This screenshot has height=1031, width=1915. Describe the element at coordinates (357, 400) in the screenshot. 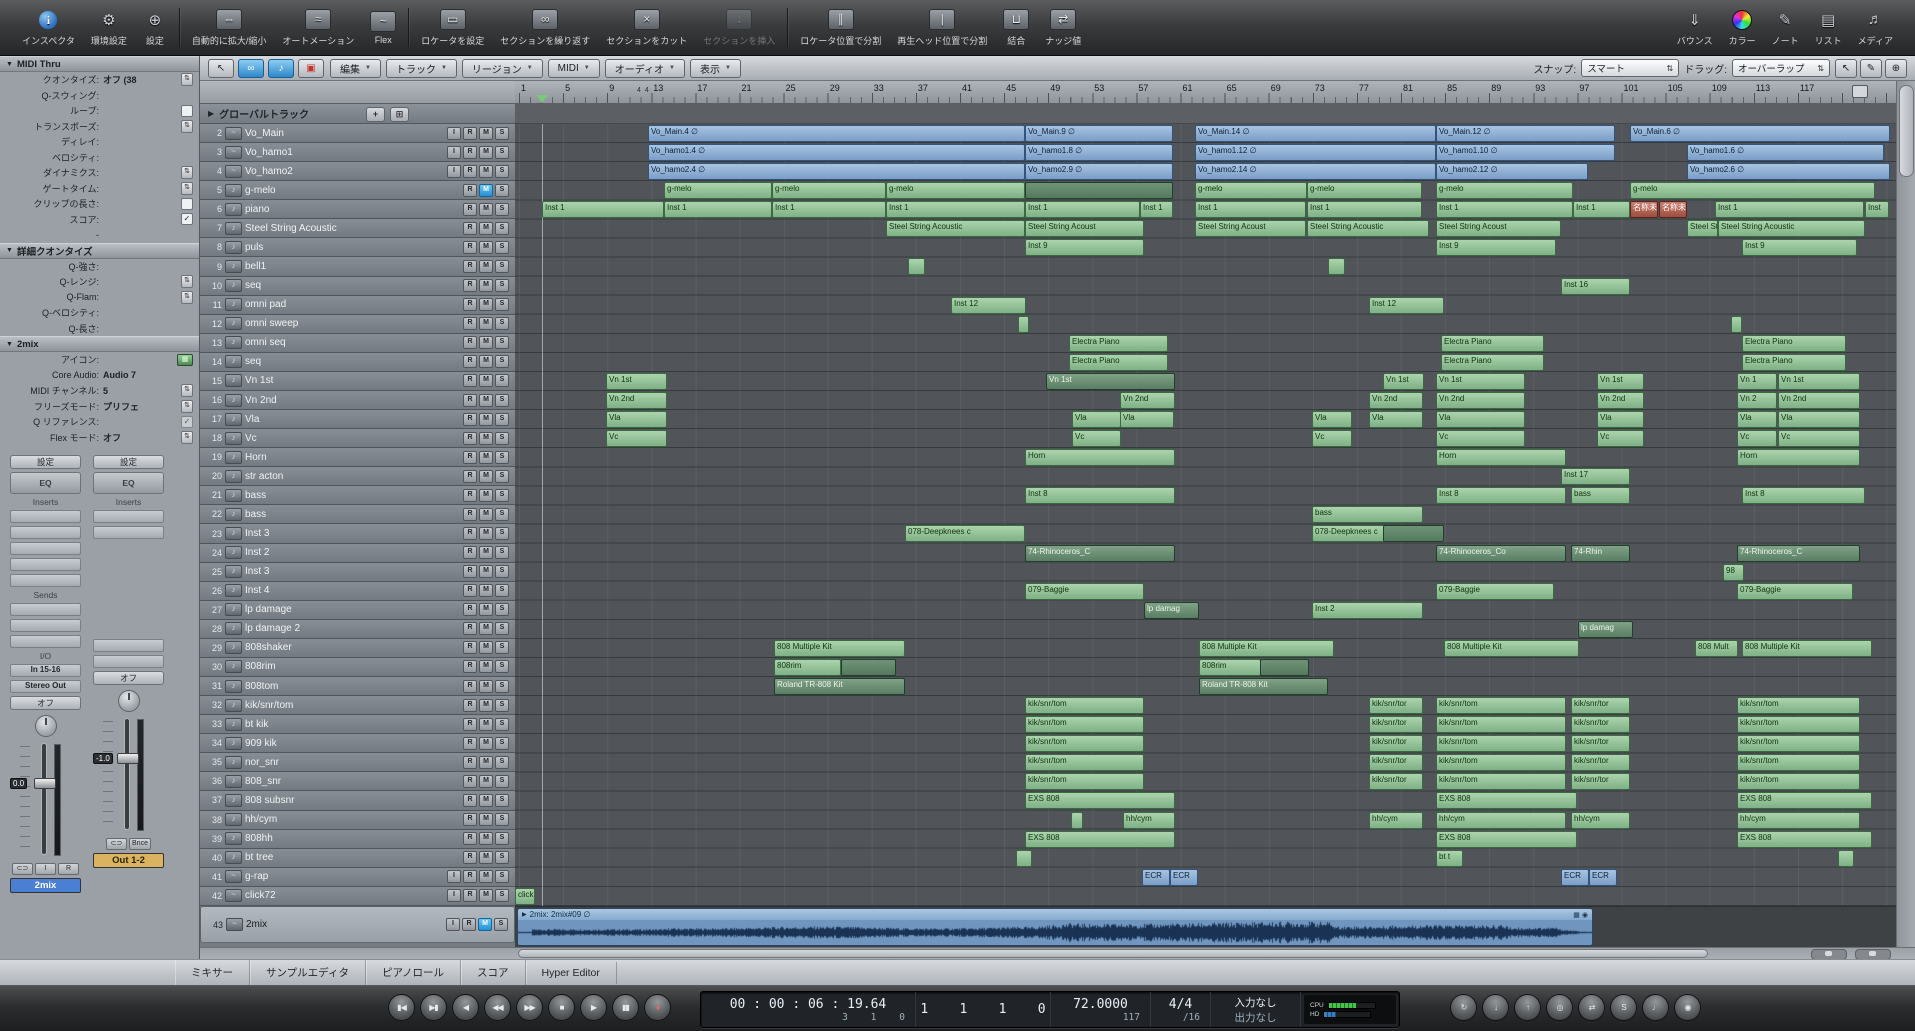

I see `track-row-Vn 2nd: 16 ♪ Vn 2nd R M S` at that location.